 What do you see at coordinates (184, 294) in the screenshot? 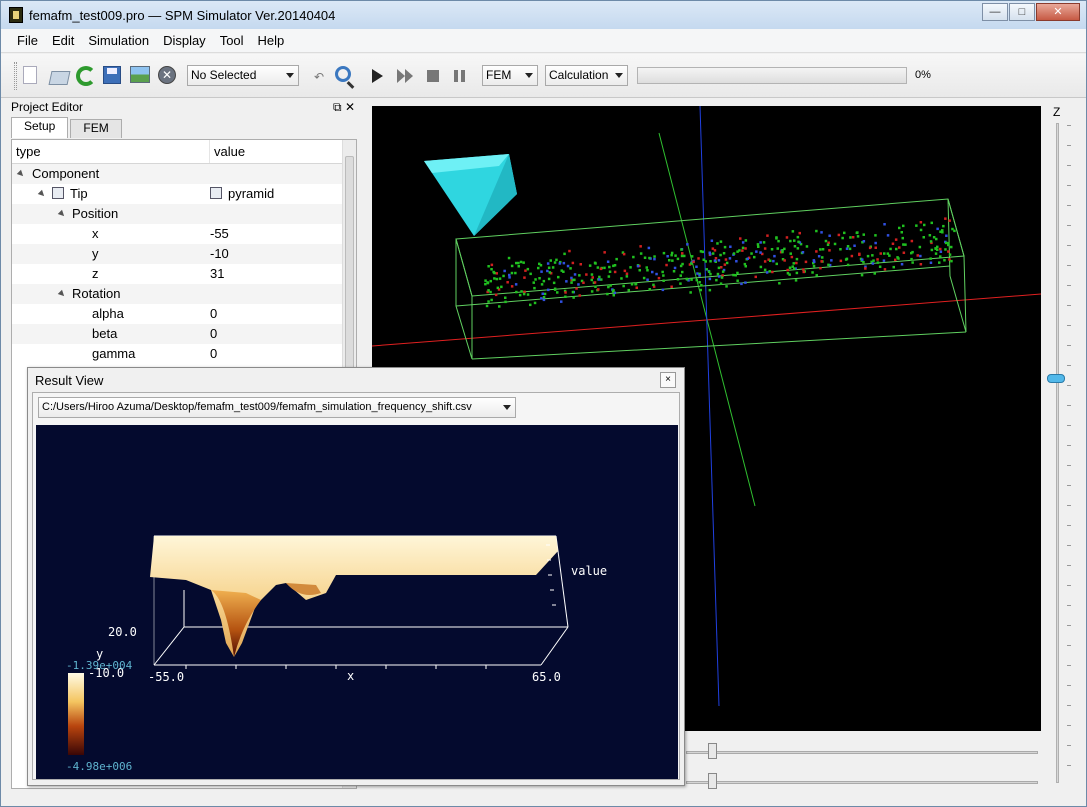
I see `tree-row: Rotation` at bounding box center [184, 294].